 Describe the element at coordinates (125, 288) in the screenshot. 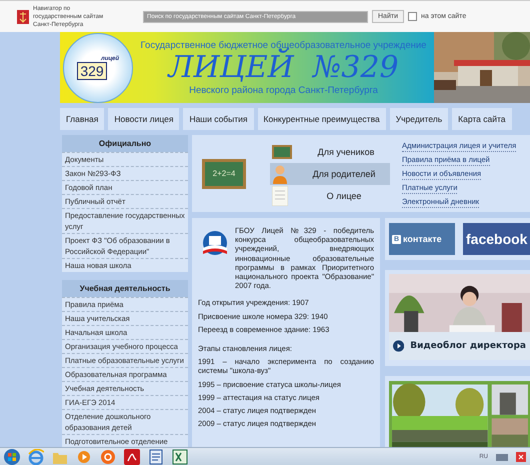

I see `sidebar-heading: Учебная деятельность` at that location.